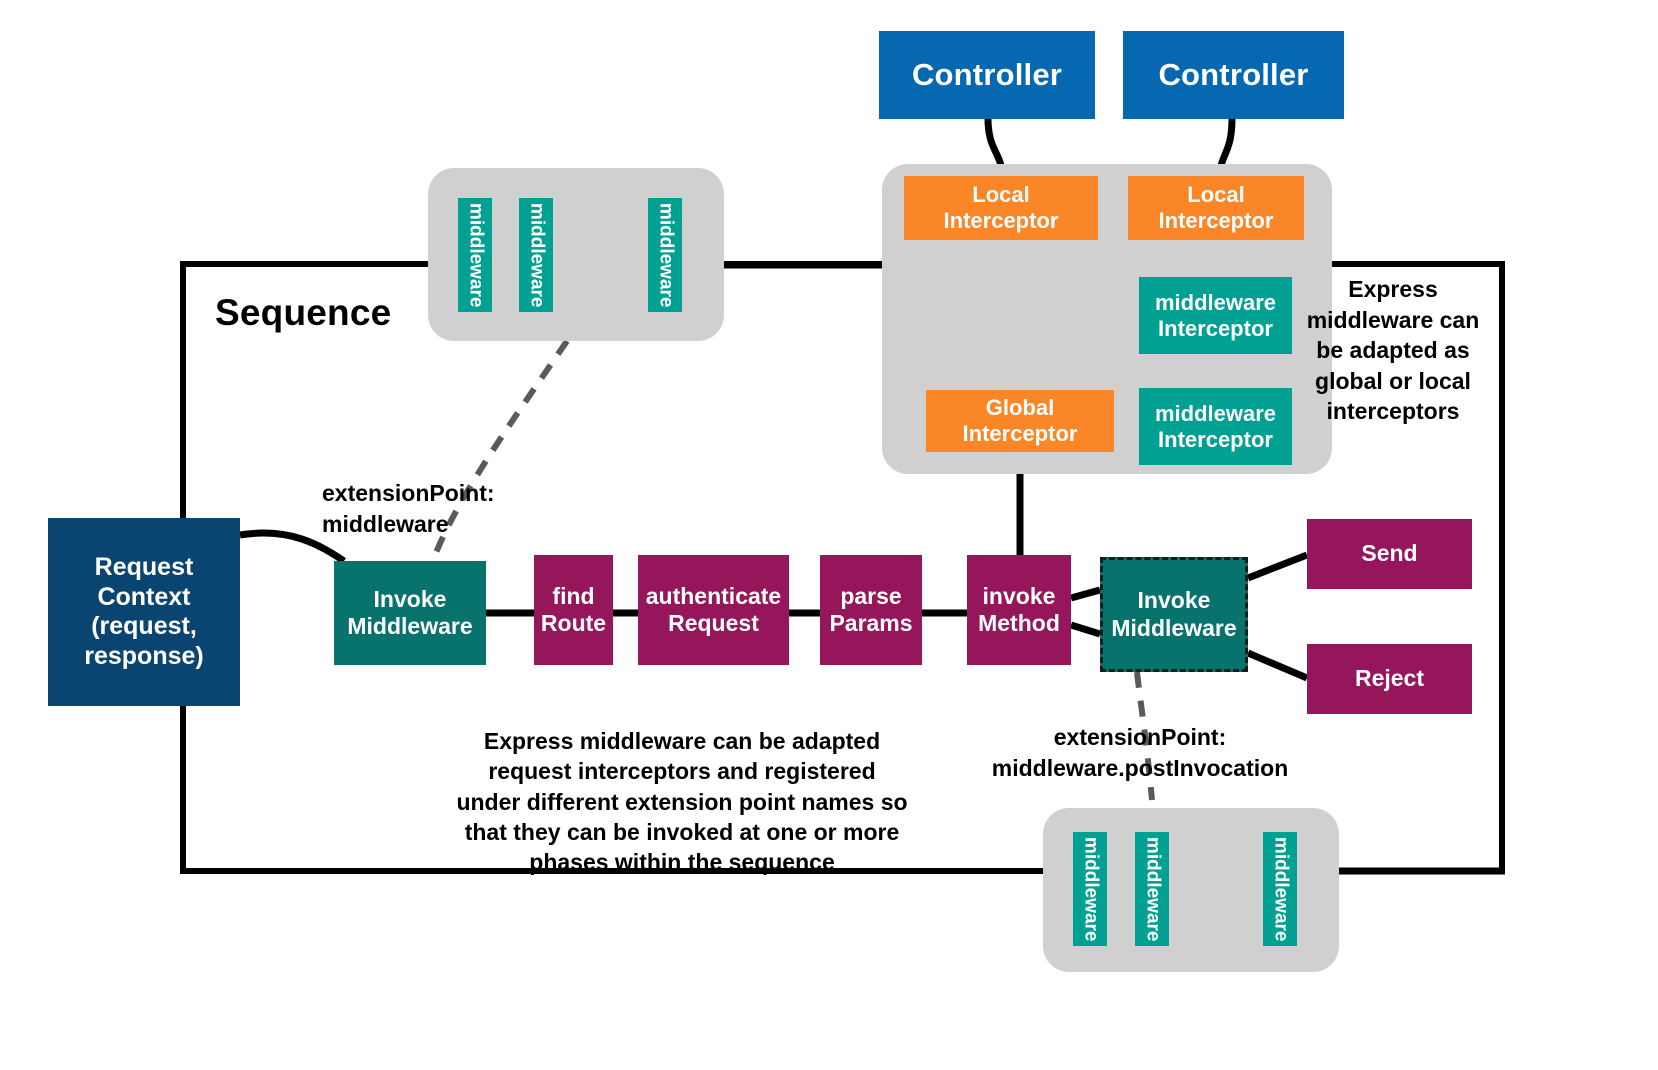 Image resolution: width=1658 pixels, height=1070 pixels. What do you see at coordinates (1020, 421) in the screenshot?
I see `global-interceptor: Global Interceptor` at bounding box center [1020, 421].